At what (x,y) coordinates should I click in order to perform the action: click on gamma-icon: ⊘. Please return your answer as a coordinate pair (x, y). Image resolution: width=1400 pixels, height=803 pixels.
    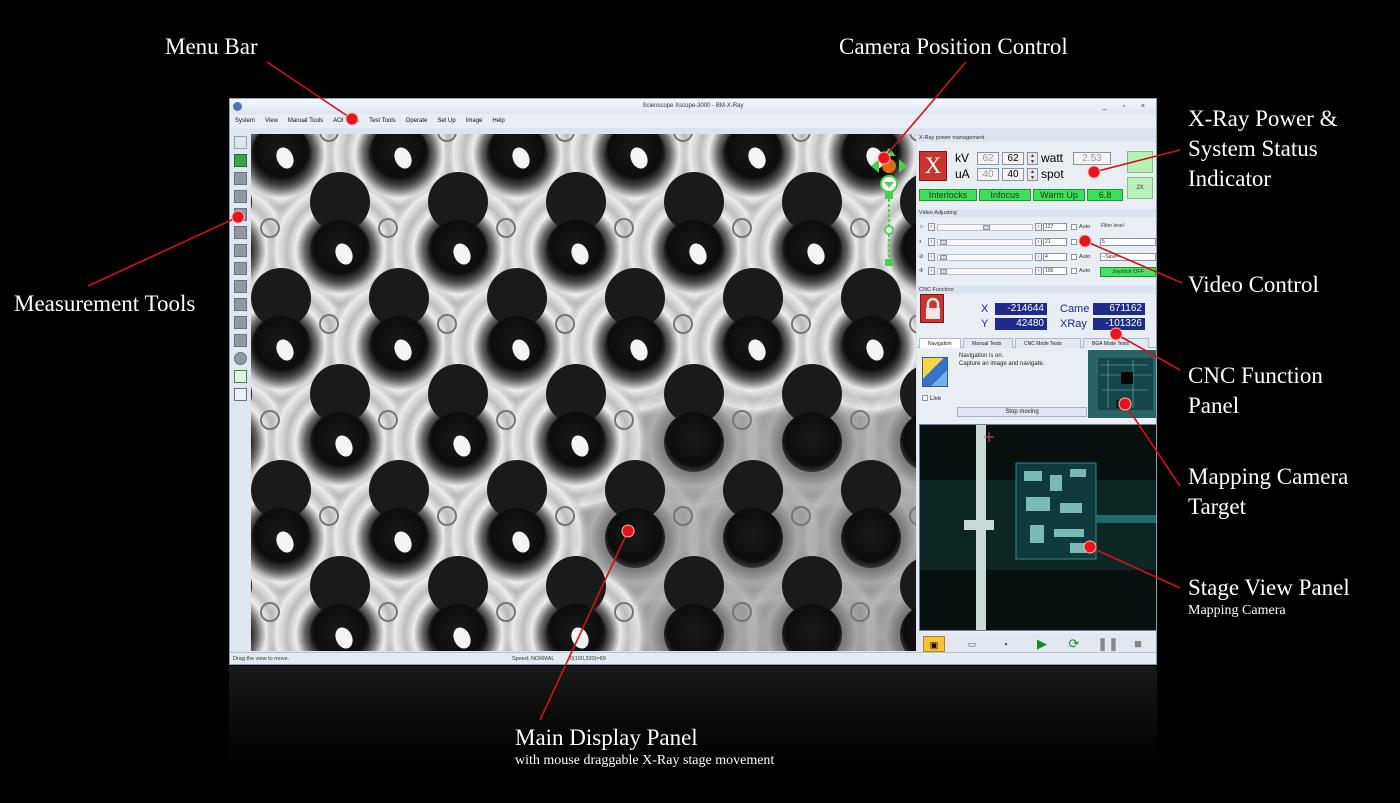
    Looking at the image, I should click on (921, 257).